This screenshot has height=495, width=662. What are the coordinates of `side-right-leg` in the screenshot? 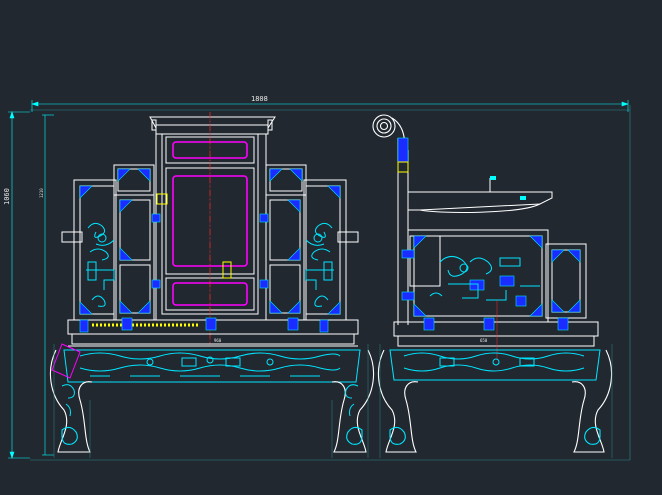 It's located at (592, 401).